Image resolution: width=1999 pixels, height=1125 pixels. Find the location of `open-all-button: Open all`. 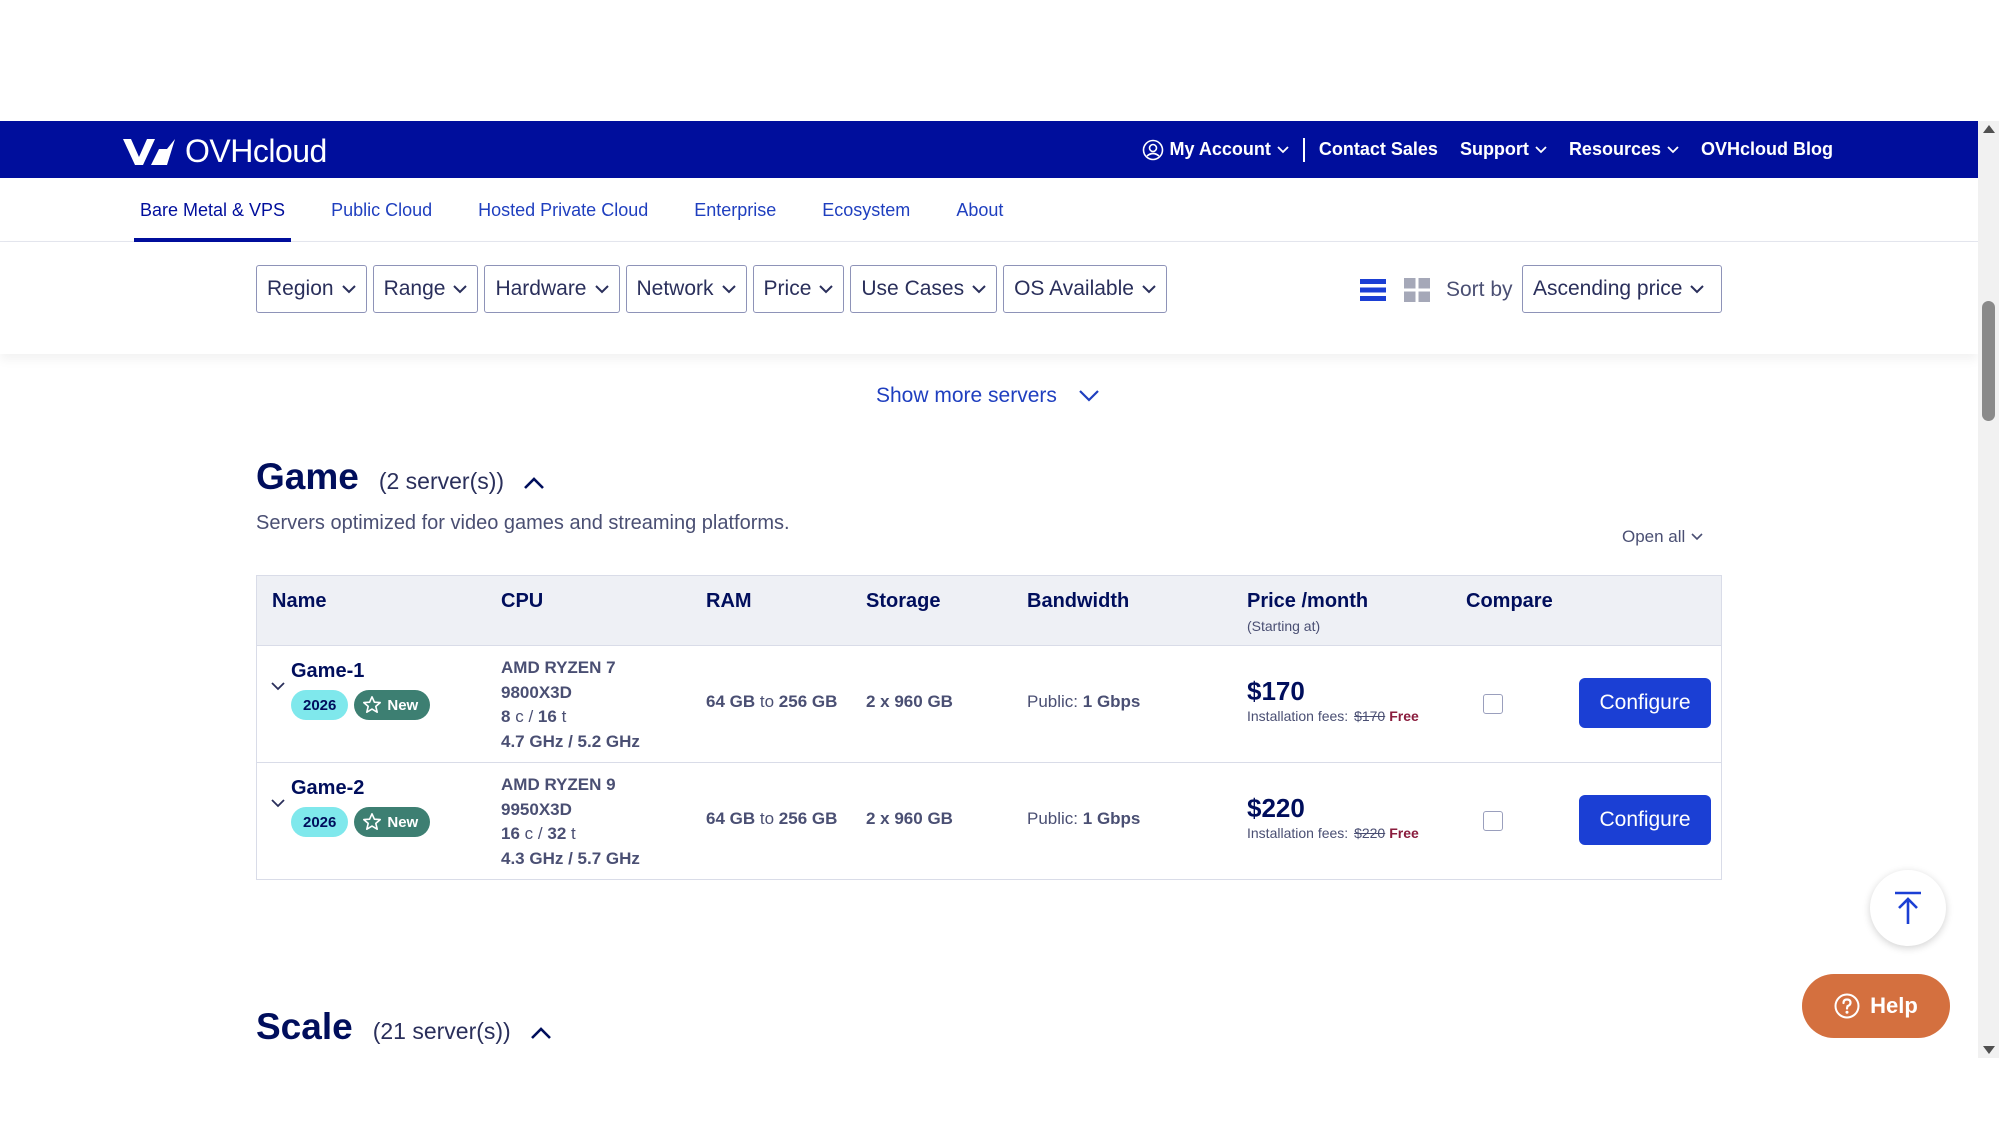

open-all-button: Open all is located at coordinates (1662, 537).